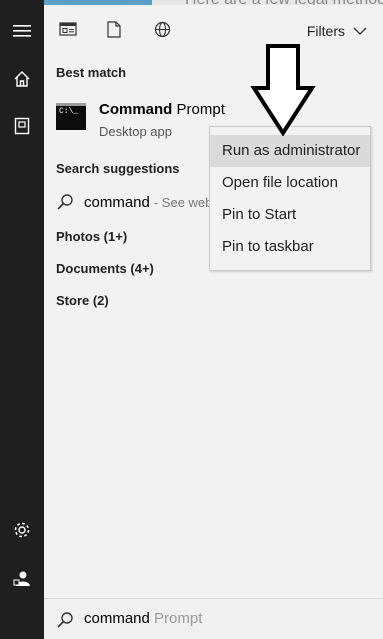 The height and width of the screenshot is (639, 383). I want to click on results-toolbar: Filters, so click(213, 30).